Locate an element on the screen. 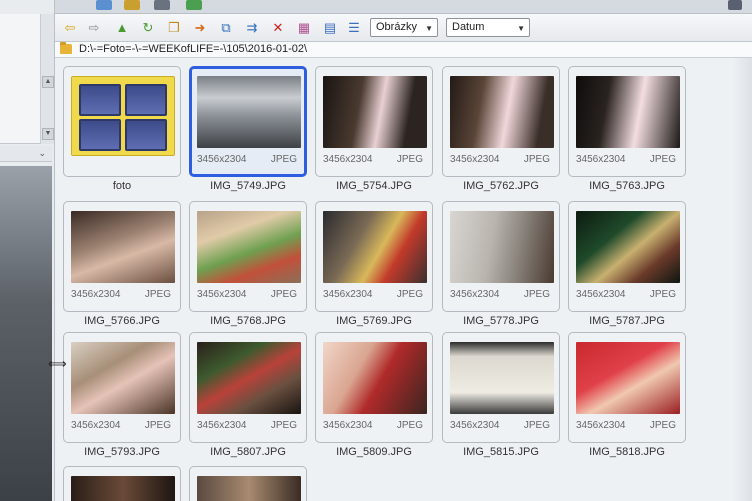 This screenshot has width=752, height=501. file-name-label: IMG_5807.JPG is located at coordinates (248, 452).